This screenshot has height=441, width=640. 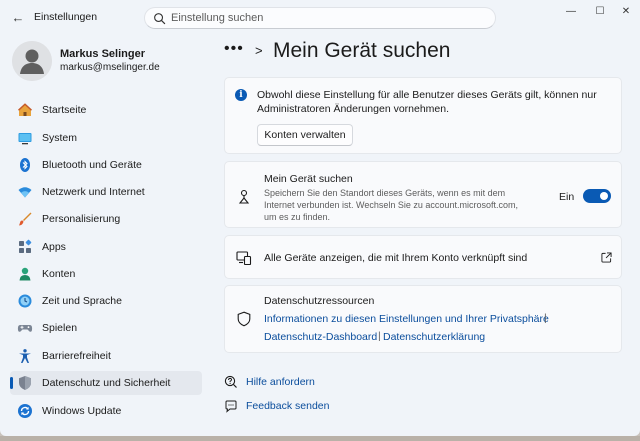 What do you see at coordinates (82, 411) in the screenshot?
I see `sidebar-item-label: Windows Update` at bounding box center [82, 411].